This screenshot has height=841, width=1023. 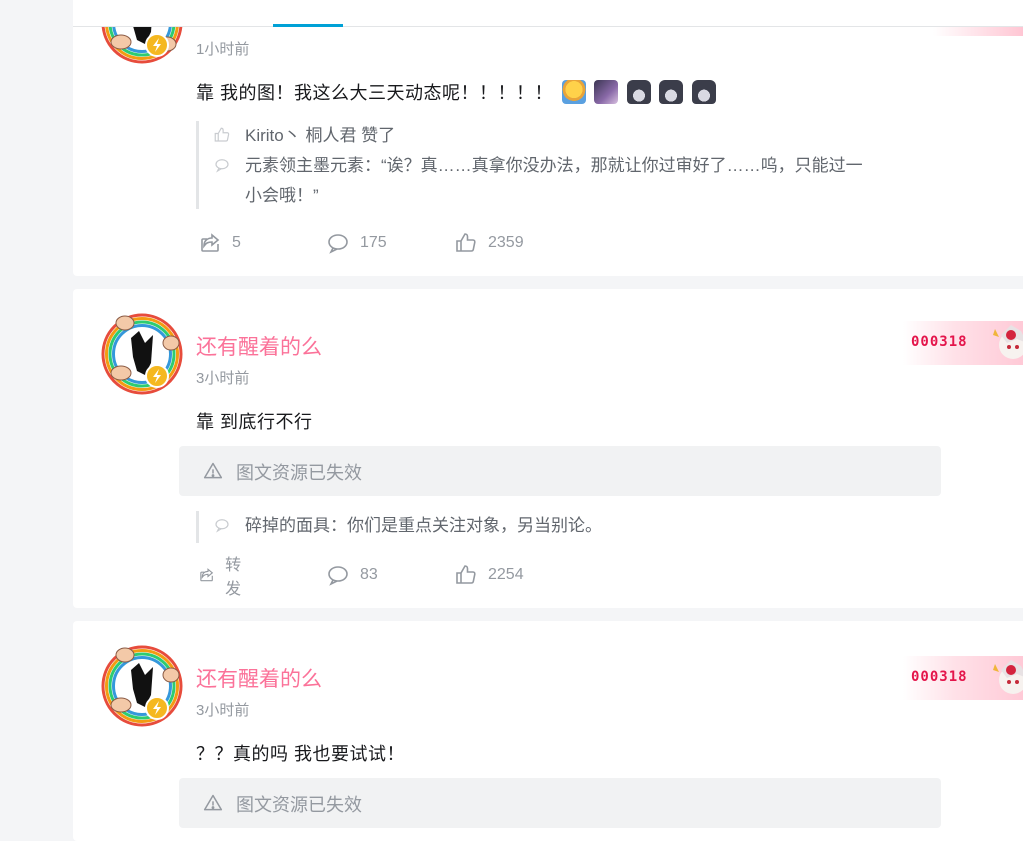 I want to click on comment-preview: 元素领主墨元素：“诶？真……真拿你没办法，那就让你过审好了……呜，只能过一, so click(x=537, y=166).